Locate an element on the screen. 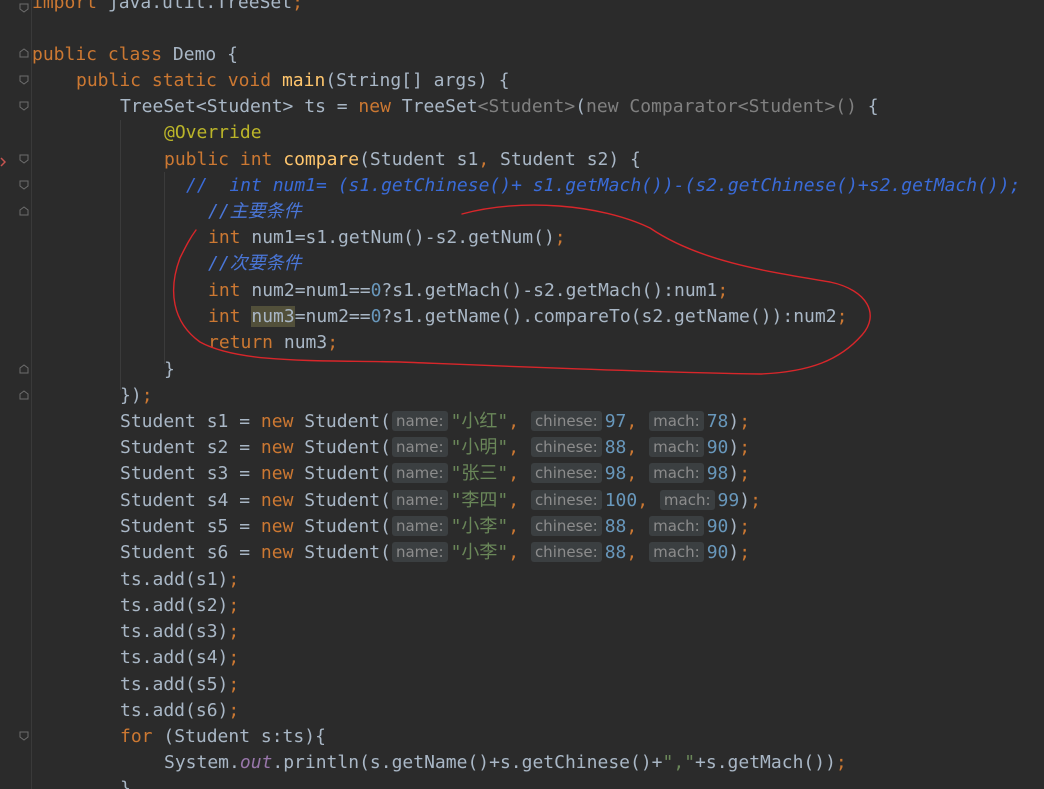 The image size is (1044, 789). string-literal: "张三" is located at coordinates (479, 473).